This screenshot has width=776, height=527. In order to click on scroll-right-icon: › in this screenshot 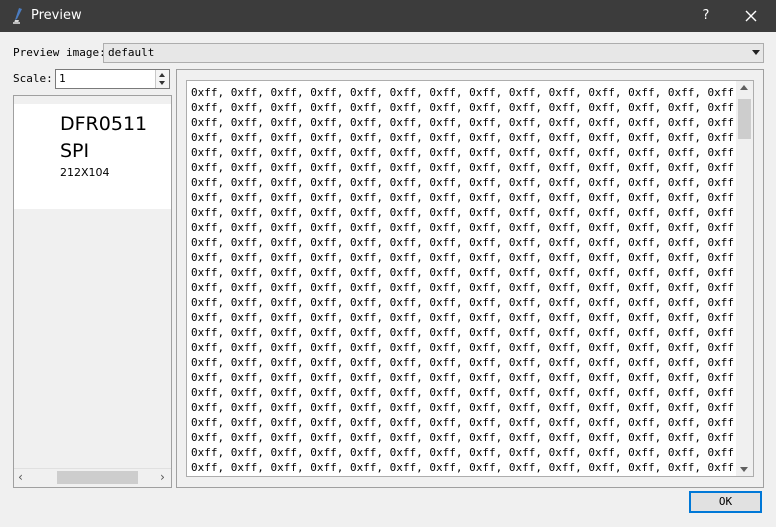, I will do `click(162, 477)`.